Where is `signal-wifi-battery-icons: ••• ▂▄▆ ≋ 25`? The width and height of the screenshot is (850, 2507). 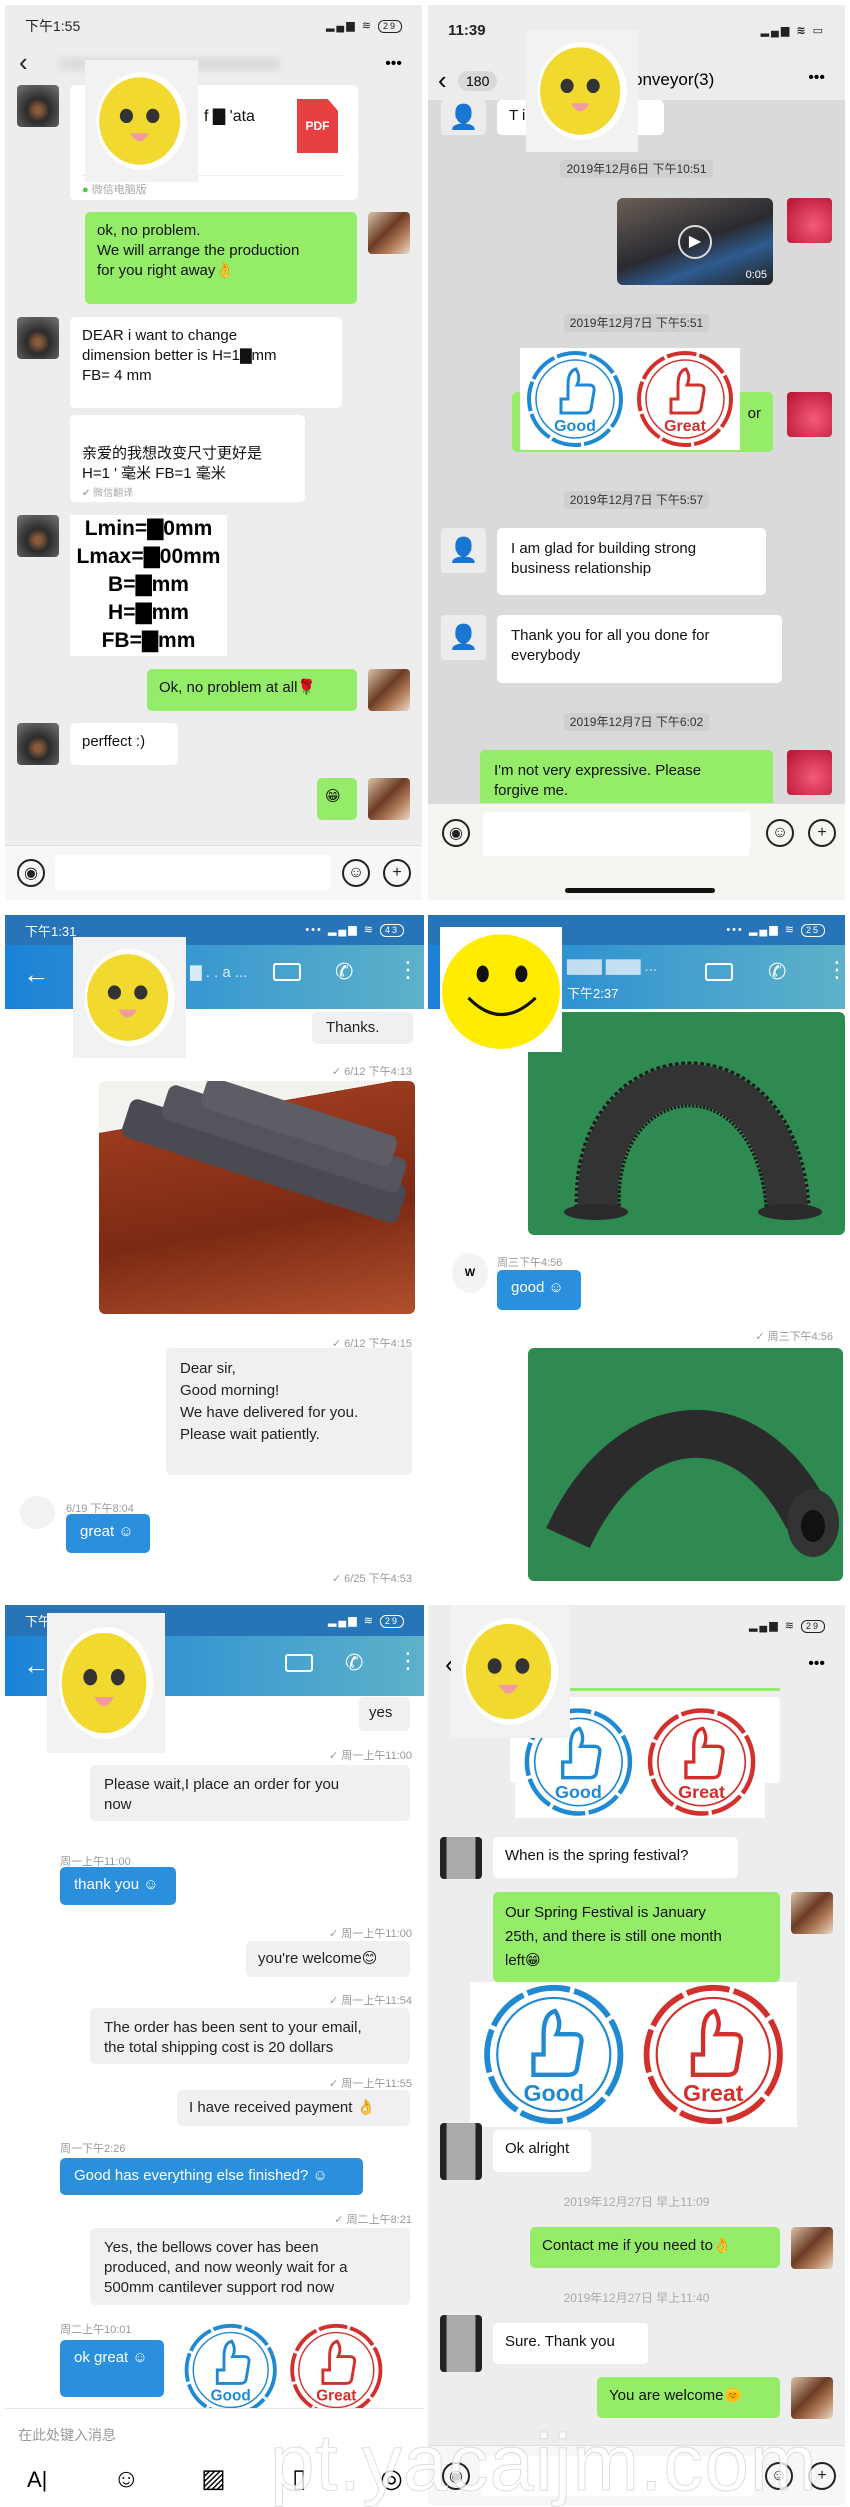
signal-wifi-battery-icons: ••• ▂▄▆ ≋ 25 is located at coordinates (775, 930).